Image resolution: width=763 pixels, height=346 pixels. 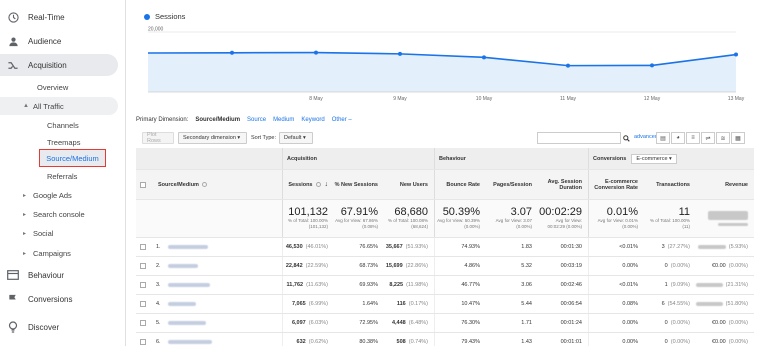 What do you see at coordinates (630, 342) in the screenshot?
I see `row-conv: 0.00%` at bounding box center [630, 342].